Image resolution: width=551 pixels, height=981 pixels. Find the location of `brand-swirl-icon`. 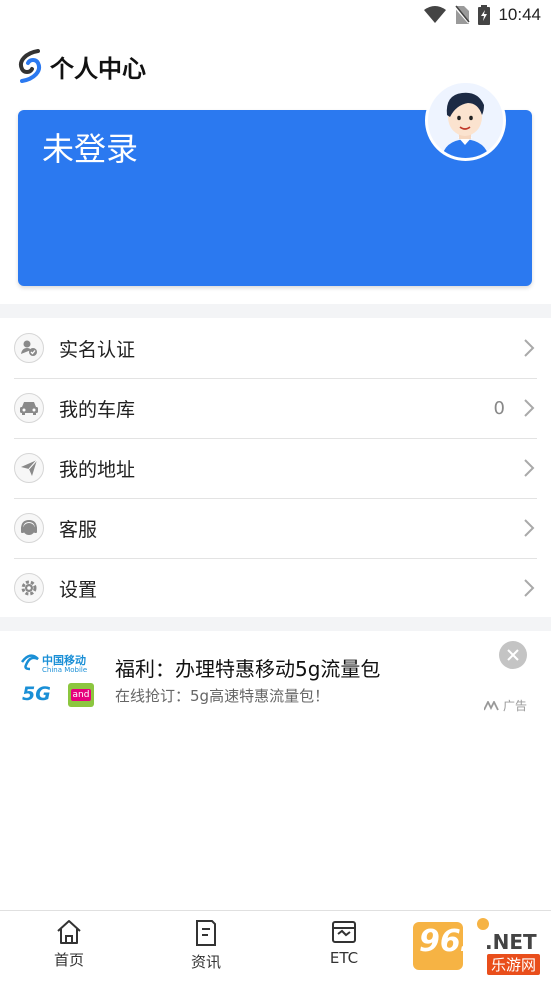

brand-swirl-icon is located at coordinates (30, 66).